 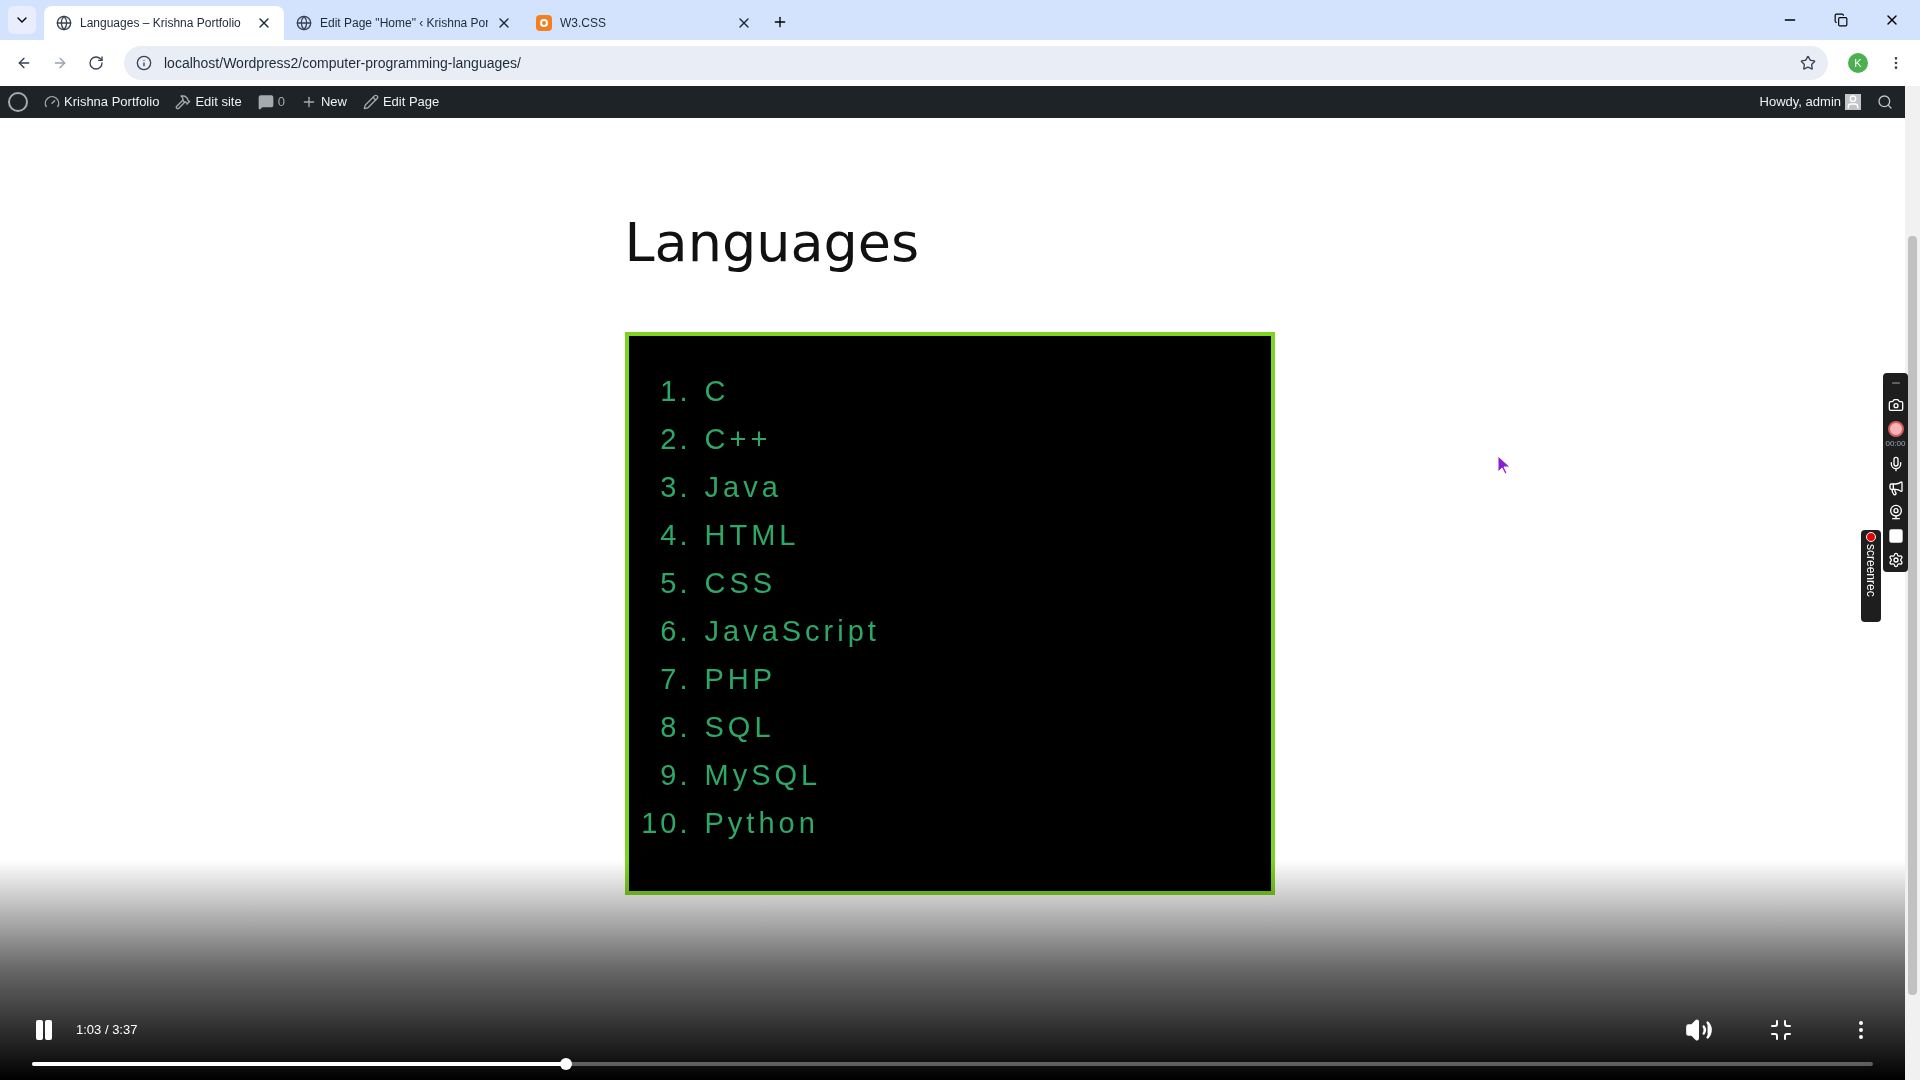 I want to click on restore-icon, so click(x=1841, y=20).